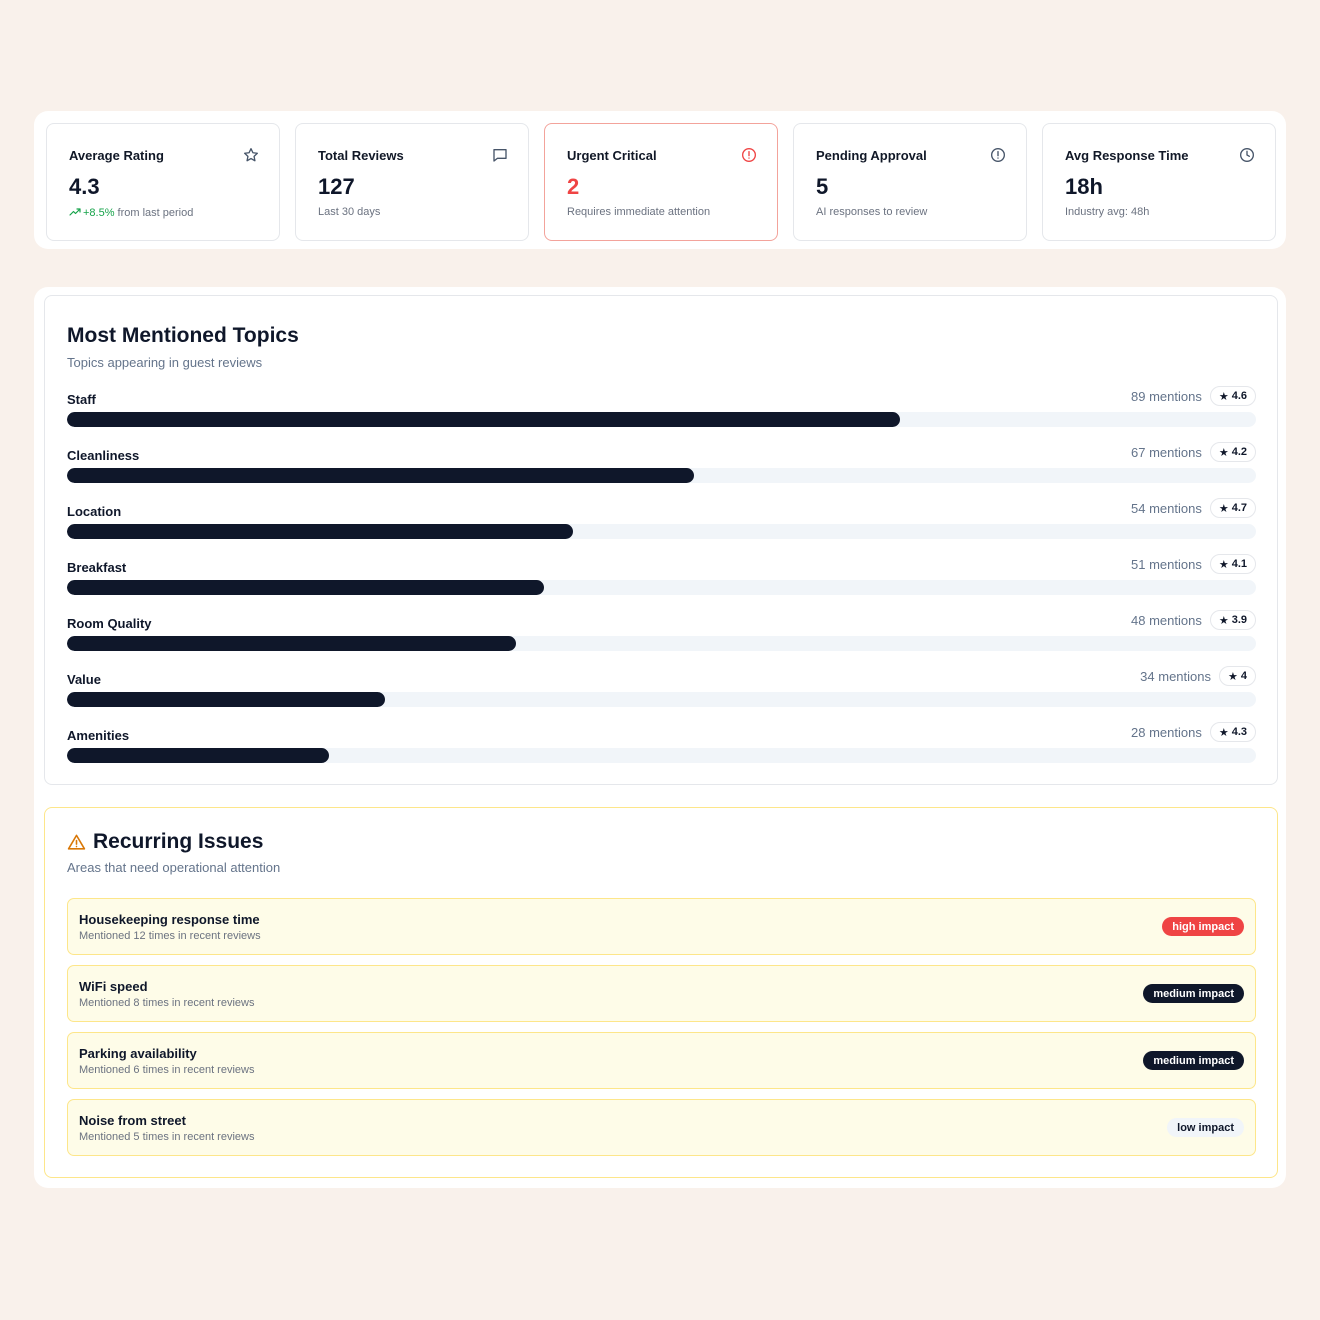 Image resolution: width=1320 pixels, height=1320 pixels. Describe the element at coordinates (98, 735) in the screenshot. I see `topic-name: Amenities` at that location.